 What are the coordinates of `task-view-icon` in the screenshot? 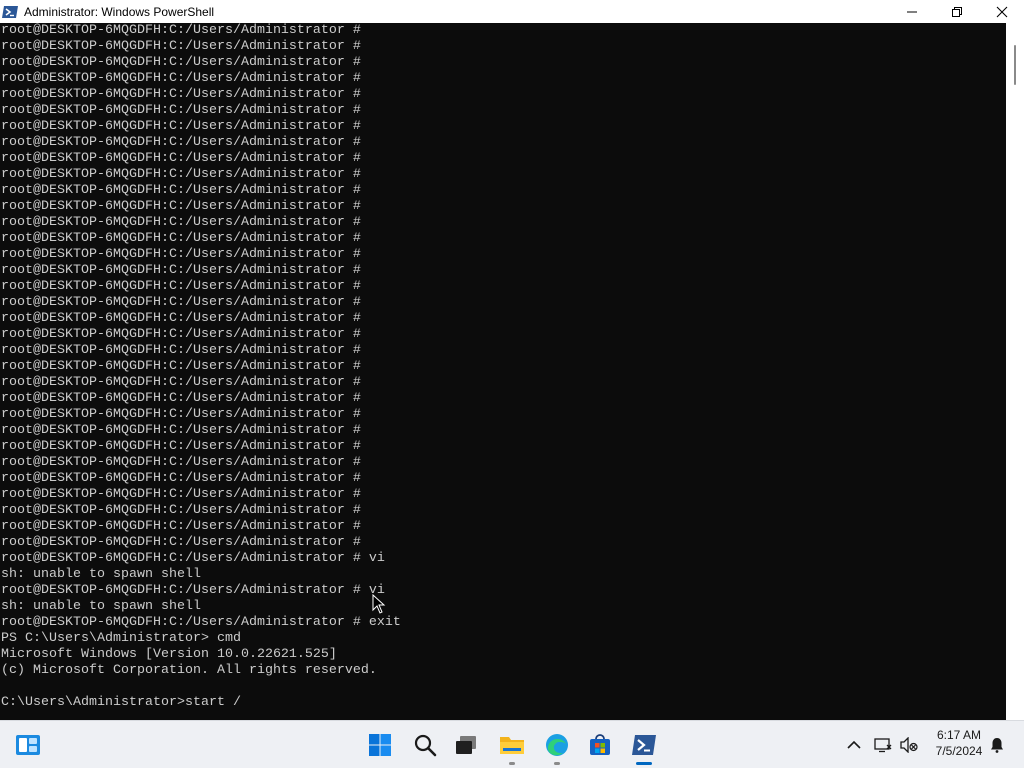 It's located at (466, 744).